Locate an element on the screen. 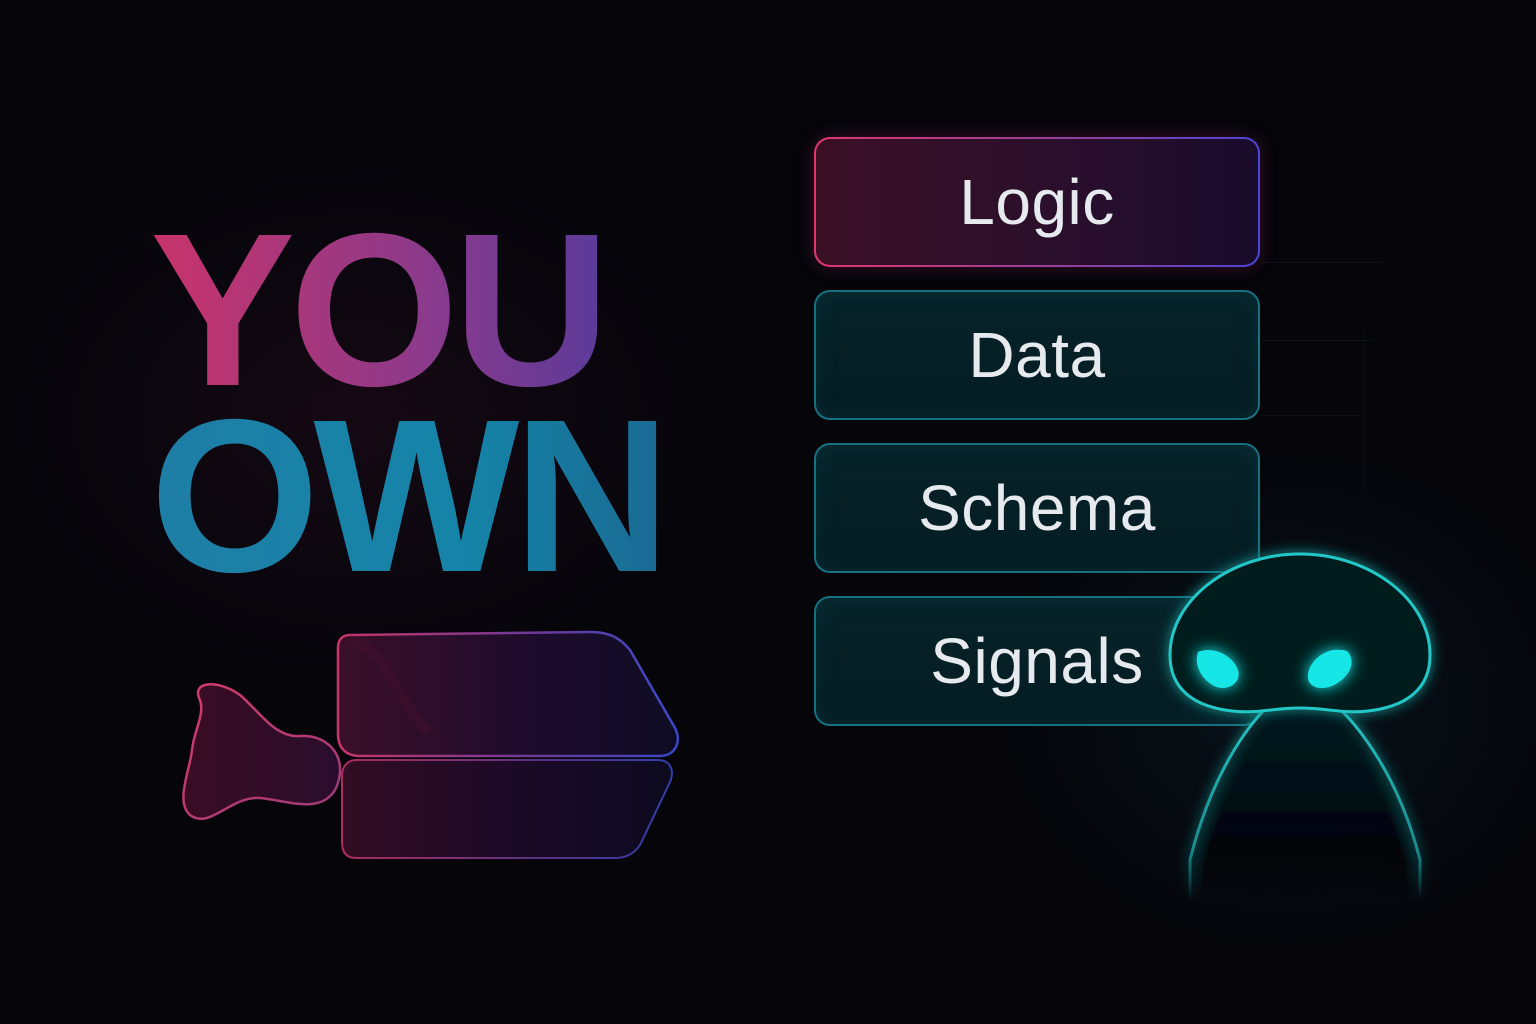 This screenshot has width=1536, height=1024. stack-item-label: Logic is located at coordinates (1037, 202).